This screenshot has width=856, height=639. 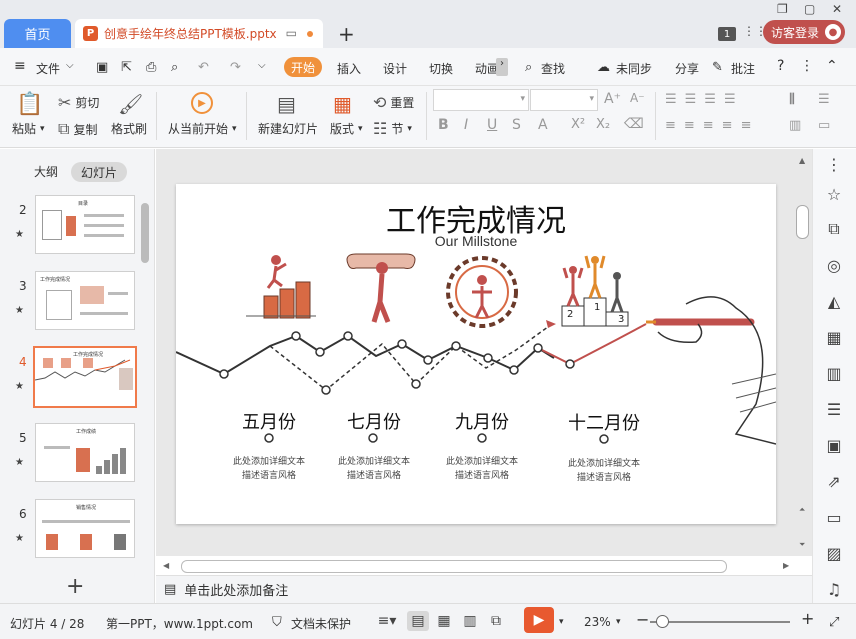 What do you see at coordinates (85, 300) in the screenshot?
I see `slide-thumbnail: 工作完成情况` at bounding box center [85, 300].